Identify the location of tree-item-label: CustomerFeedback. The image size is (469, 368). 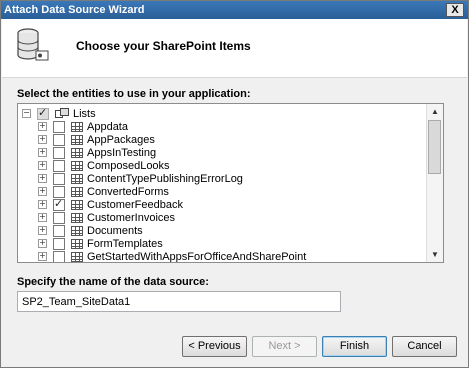
(135, 204).